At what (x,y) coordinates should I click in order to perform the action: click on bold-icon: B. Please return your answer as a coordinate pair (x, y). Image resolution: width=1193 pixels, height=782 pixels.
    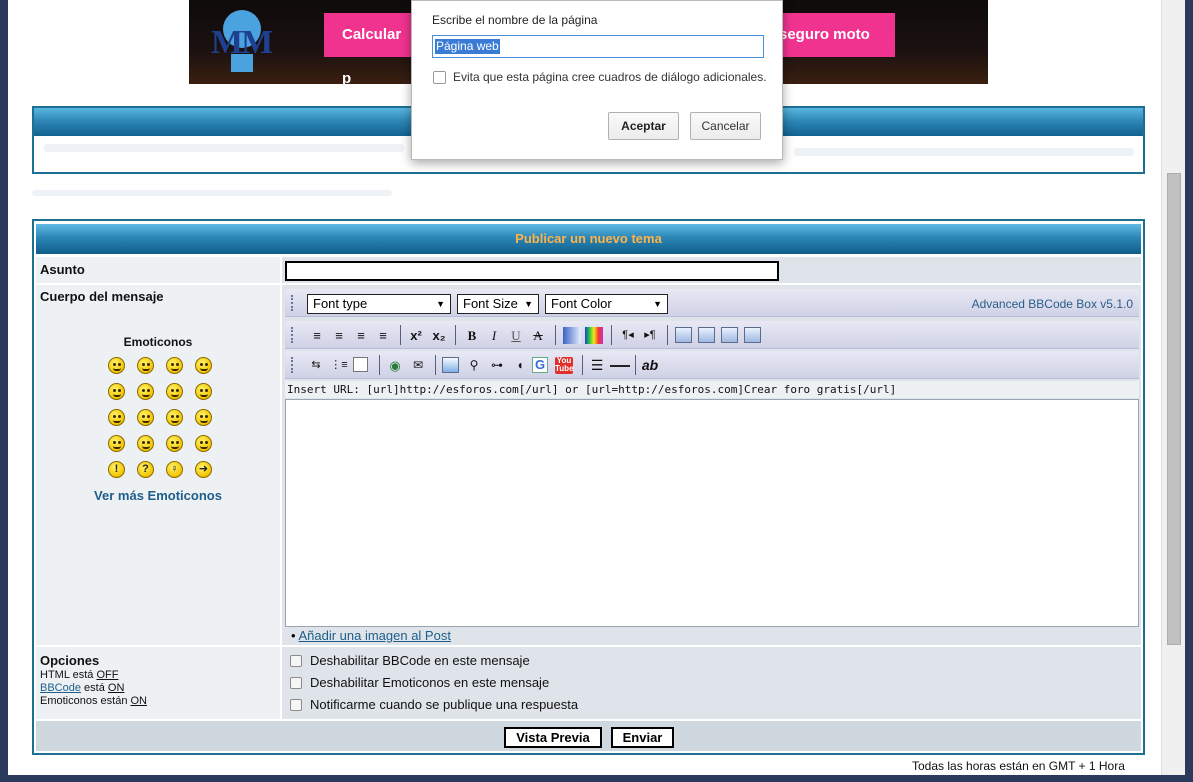
    Looking at the image, I should click on (472, 335).